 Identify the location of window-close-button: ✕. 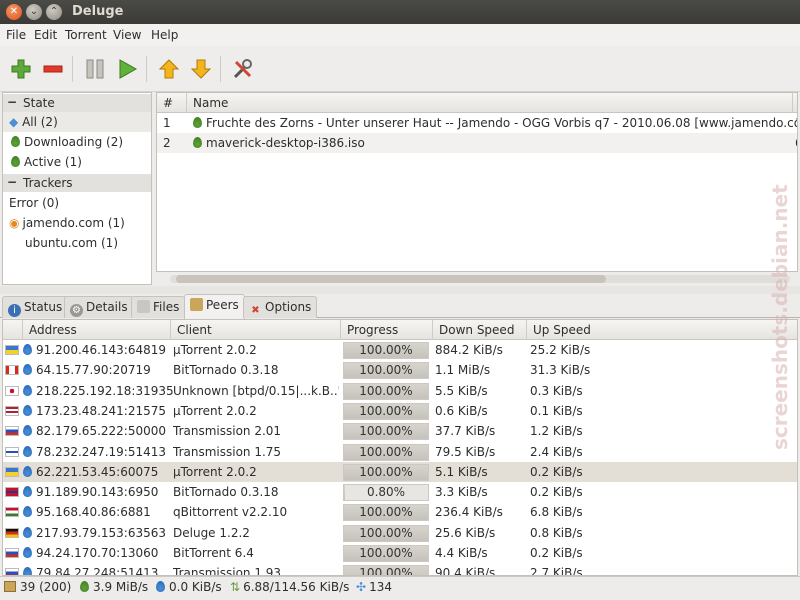
(14, 12).